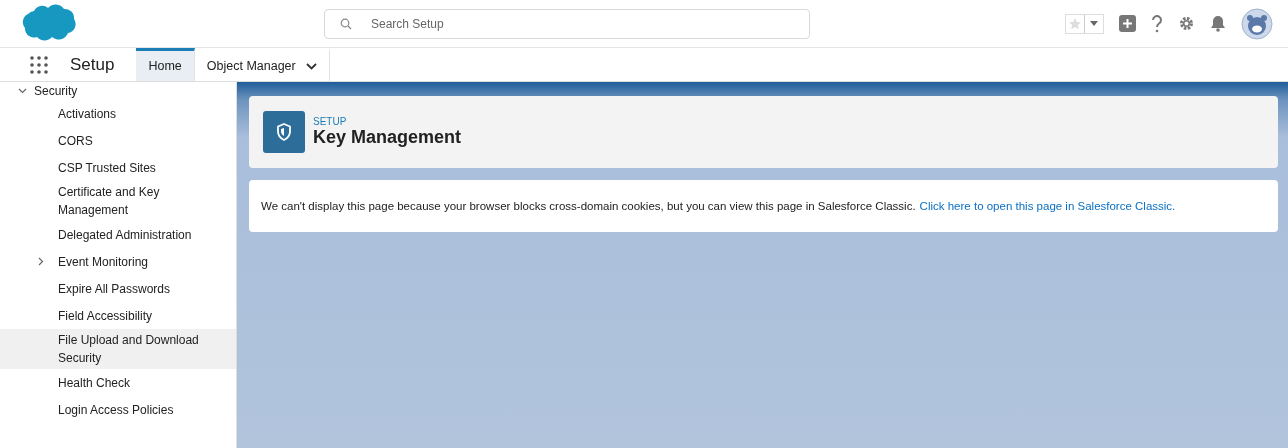 Image resolution: width=1288 pixels, height=448 pixels. I want to click on cloud-logo, so click(49, 21).